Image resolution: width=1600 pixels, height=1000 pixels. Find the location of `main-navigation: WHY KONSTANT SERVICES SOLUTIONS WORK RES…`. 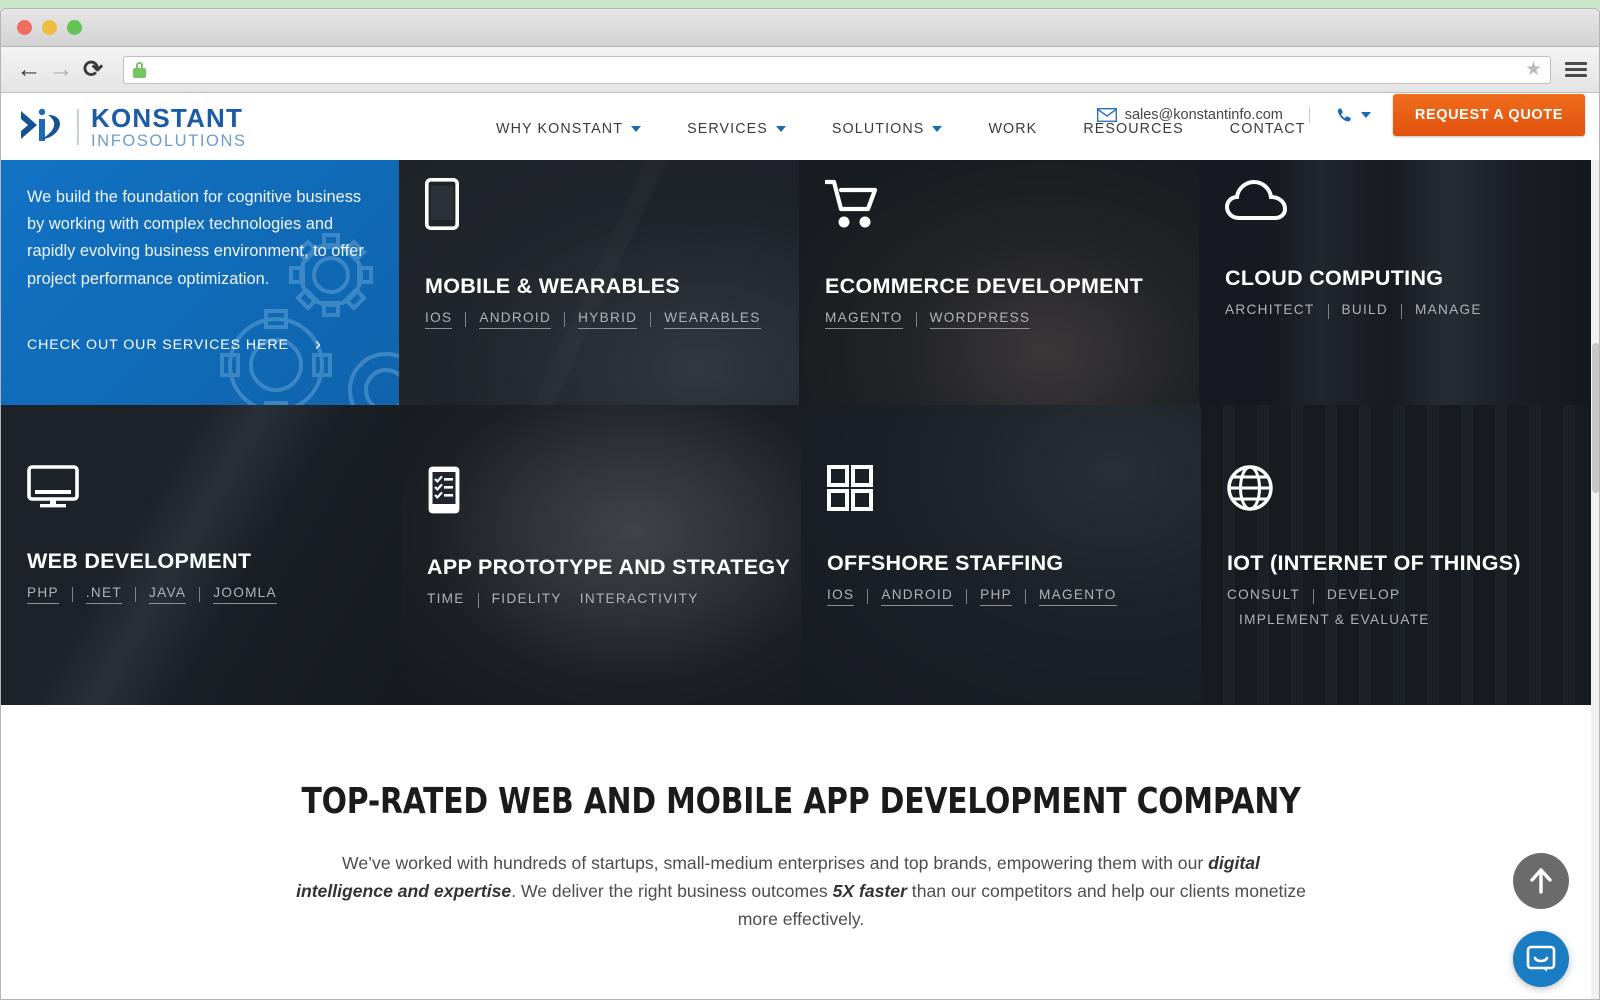

main-navigation: WHY KONSTANT SERVICES SOLUTIONS WORK RES… is located at coordinates (901, 129).